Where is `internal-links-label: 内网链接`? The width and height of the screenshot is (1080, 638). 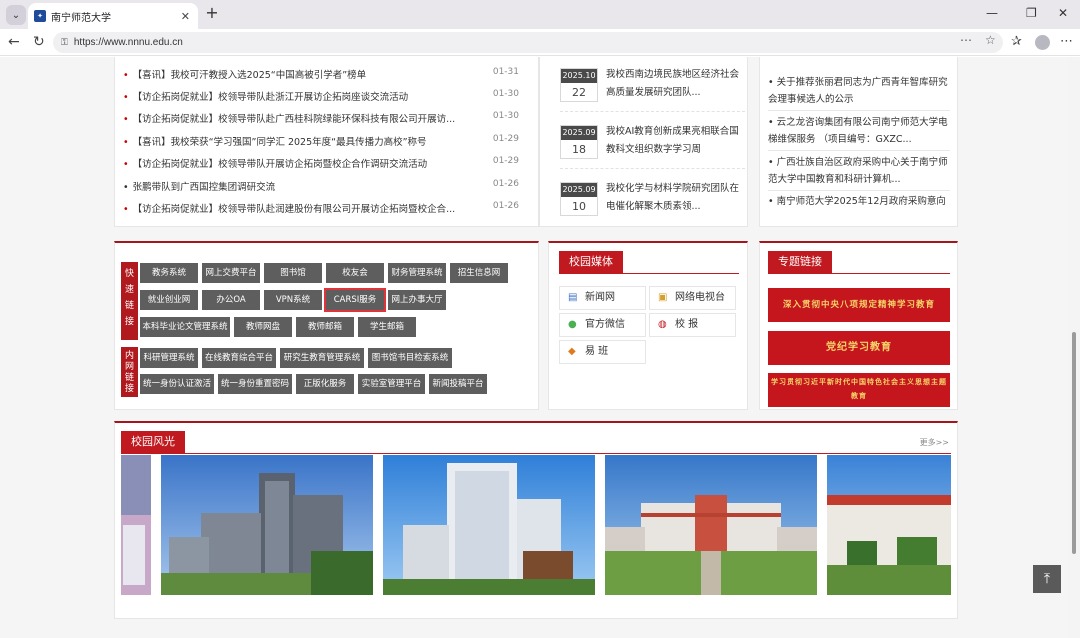 internal-links-label: 内网链接 is located at coordinates (129, 372).